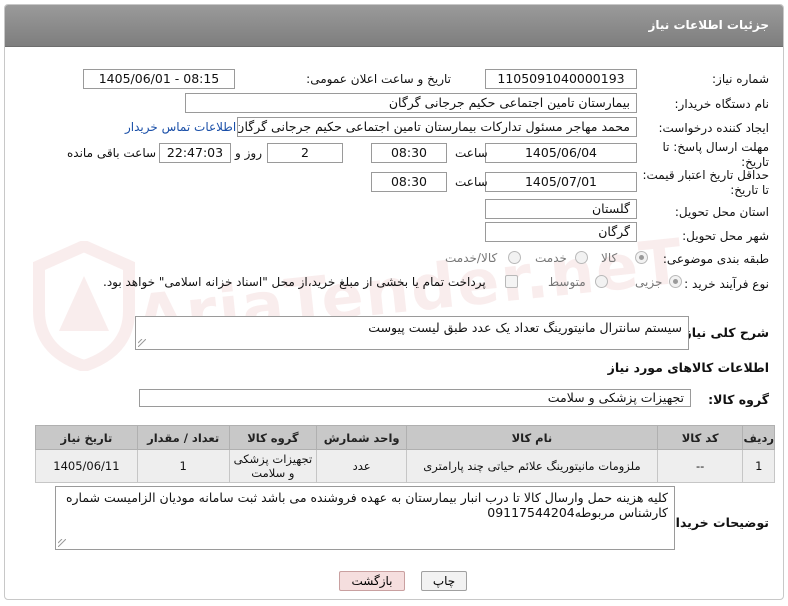 The width and height of the screenshot is (788, 606). Describe the element at coordinates (394, 26) in the screenshot. I see `panel-titlebar: جزئیات اطلاعات نیاز` at that location.